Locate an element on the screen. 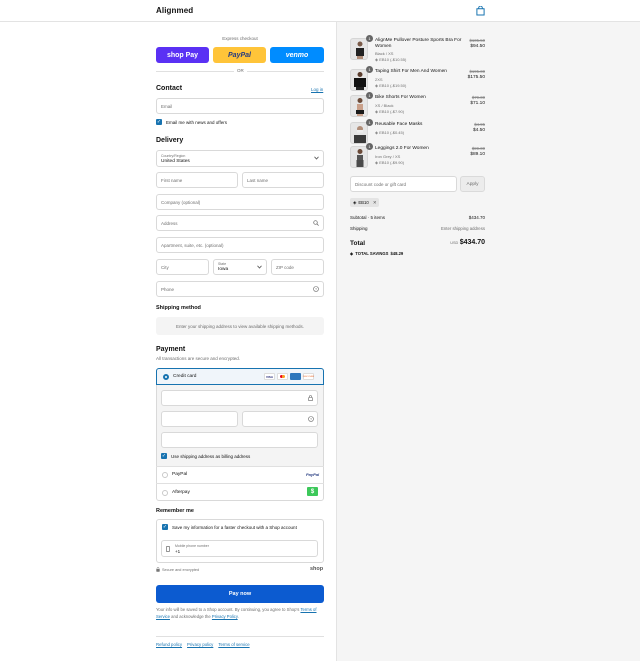 Image resolution: width=640 pixels, height=661 pixels. item-discount-text: EB10 (-$9.90) is located at coordinates (392, 162).